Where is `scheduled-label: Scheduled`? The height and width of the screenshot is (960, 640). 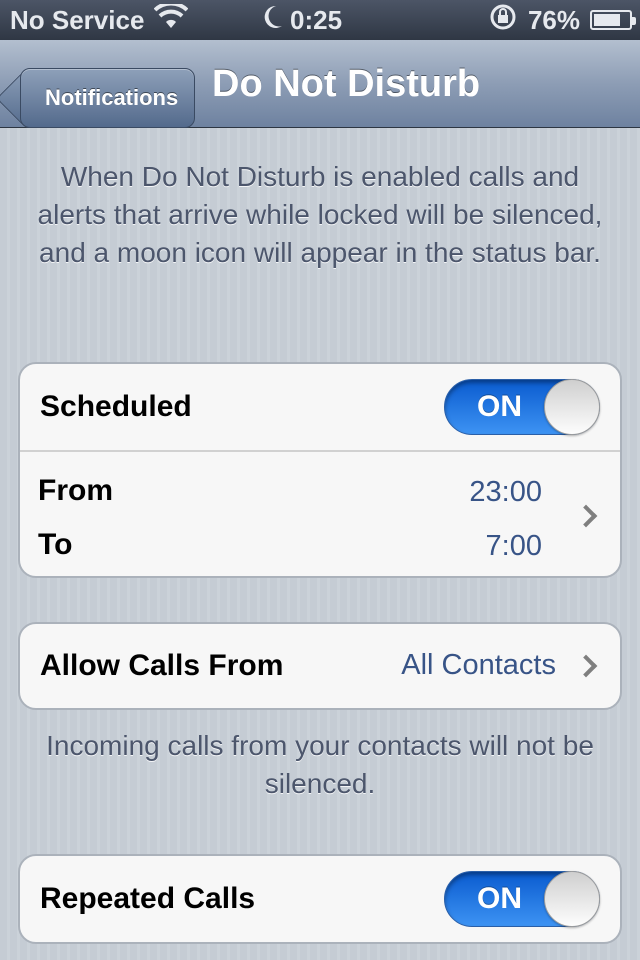
scheduled-label: Scheduled is located at coordinates (116, 406).